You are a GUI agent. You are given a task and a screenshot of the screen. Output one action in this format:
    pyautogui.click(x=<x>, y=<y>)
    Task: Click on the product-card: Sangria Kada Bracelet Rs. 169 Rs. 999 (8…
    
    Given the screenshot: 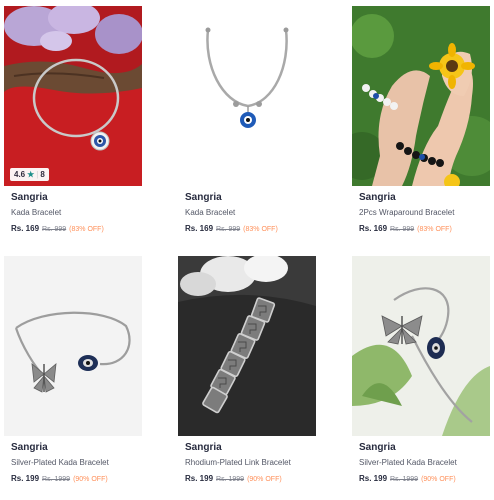 What is the action you would take?
    pyautogui.click(x=247, y=126)
    